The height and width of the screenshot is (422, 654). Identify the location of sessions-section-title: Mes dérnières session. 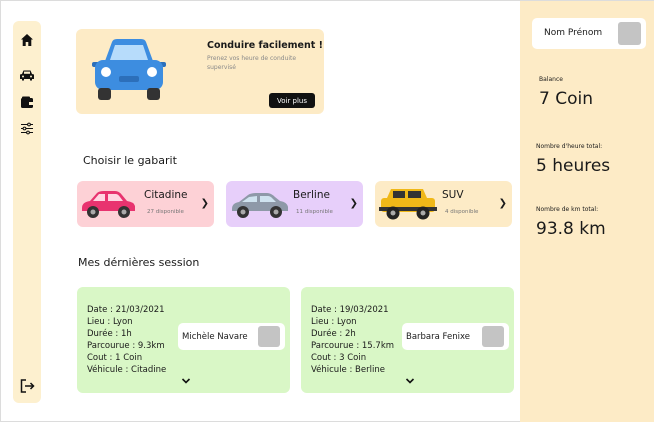
(139, 262).